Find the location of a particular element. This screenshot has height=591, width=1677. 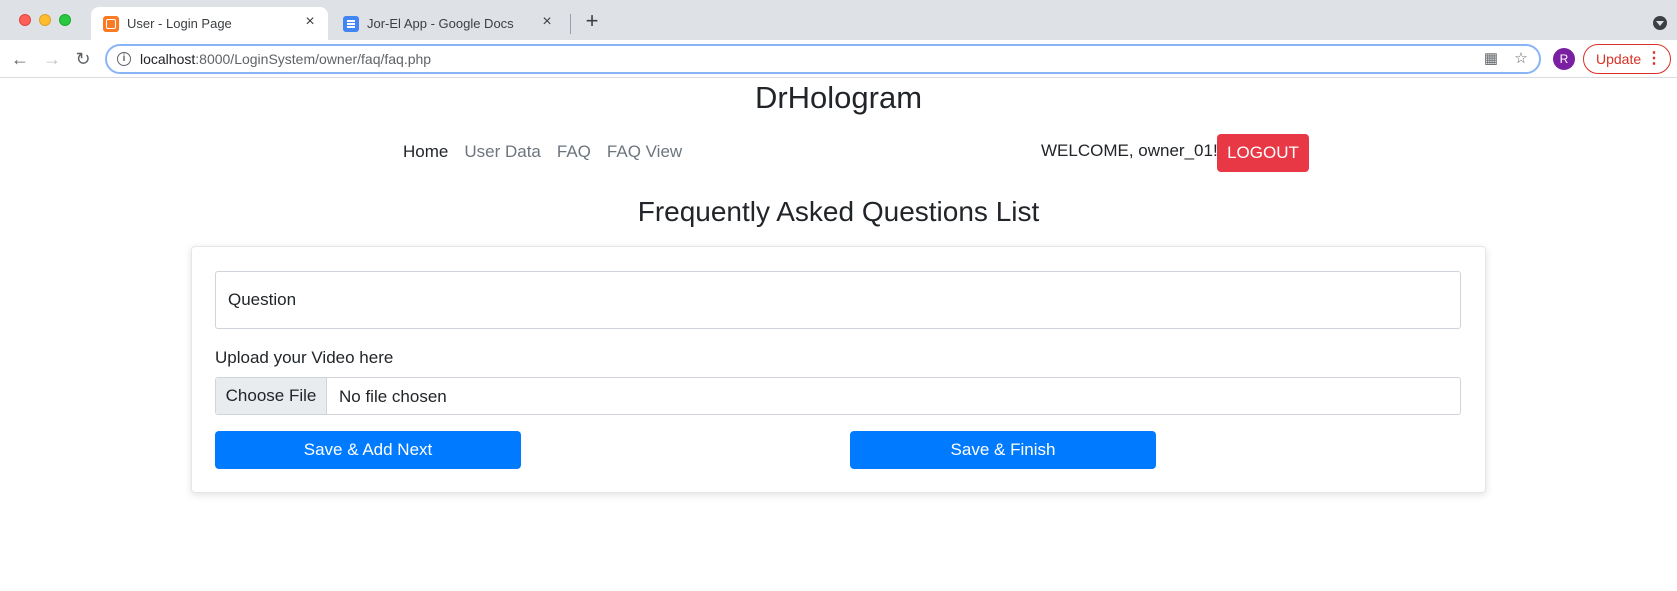

nav-user-data: User Data is located at coordinates (502, 152).